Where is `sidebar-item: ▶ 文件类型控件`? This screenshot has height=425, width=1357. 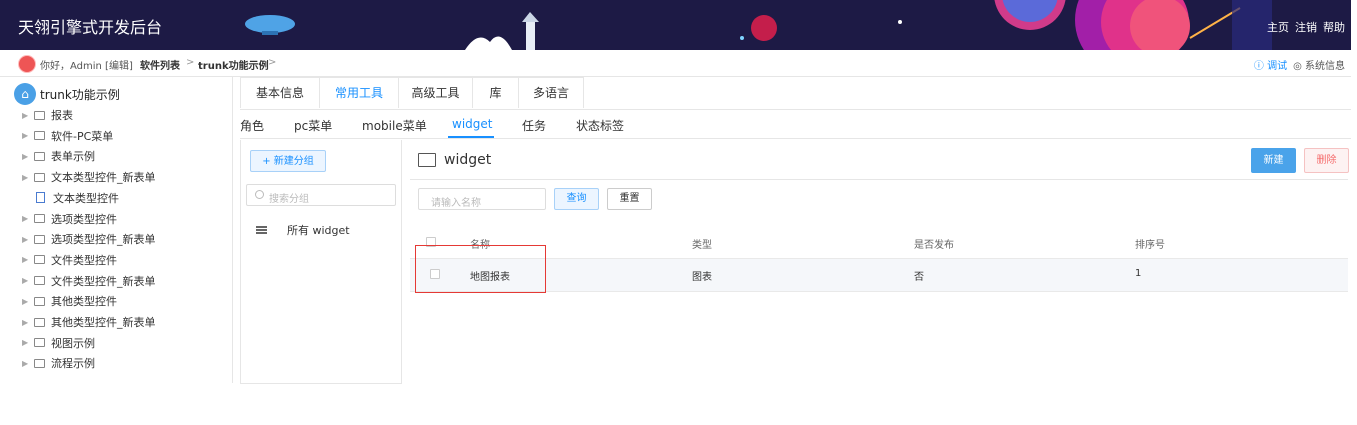
sidebar-item: ▶ 文件类型控件 is located at coordinates (69, 260).